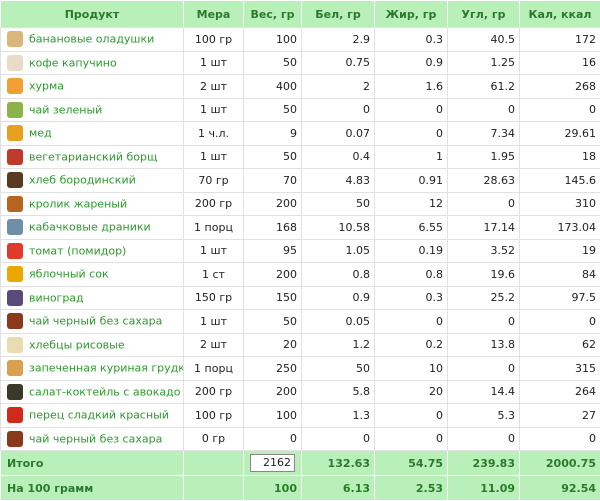 This screenshot has width=600, height=501. Describe the element at coordinates (273, 416) in the screenshot. I see `weight-cell: 100` at that location.